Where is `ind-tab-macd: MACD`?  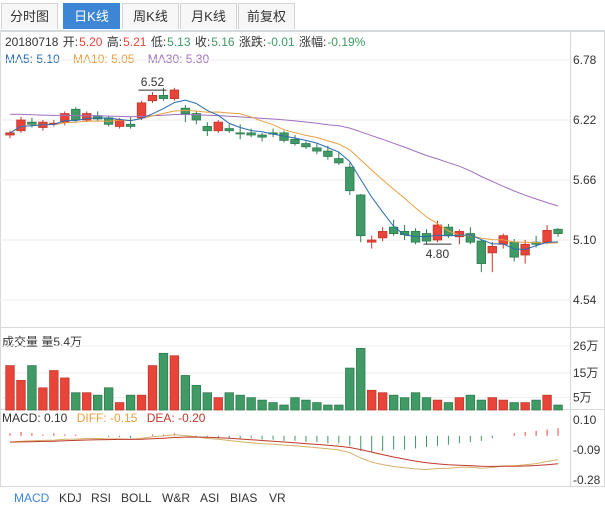 ind-tab-macd: MACD is located at coordinates (31, 498).